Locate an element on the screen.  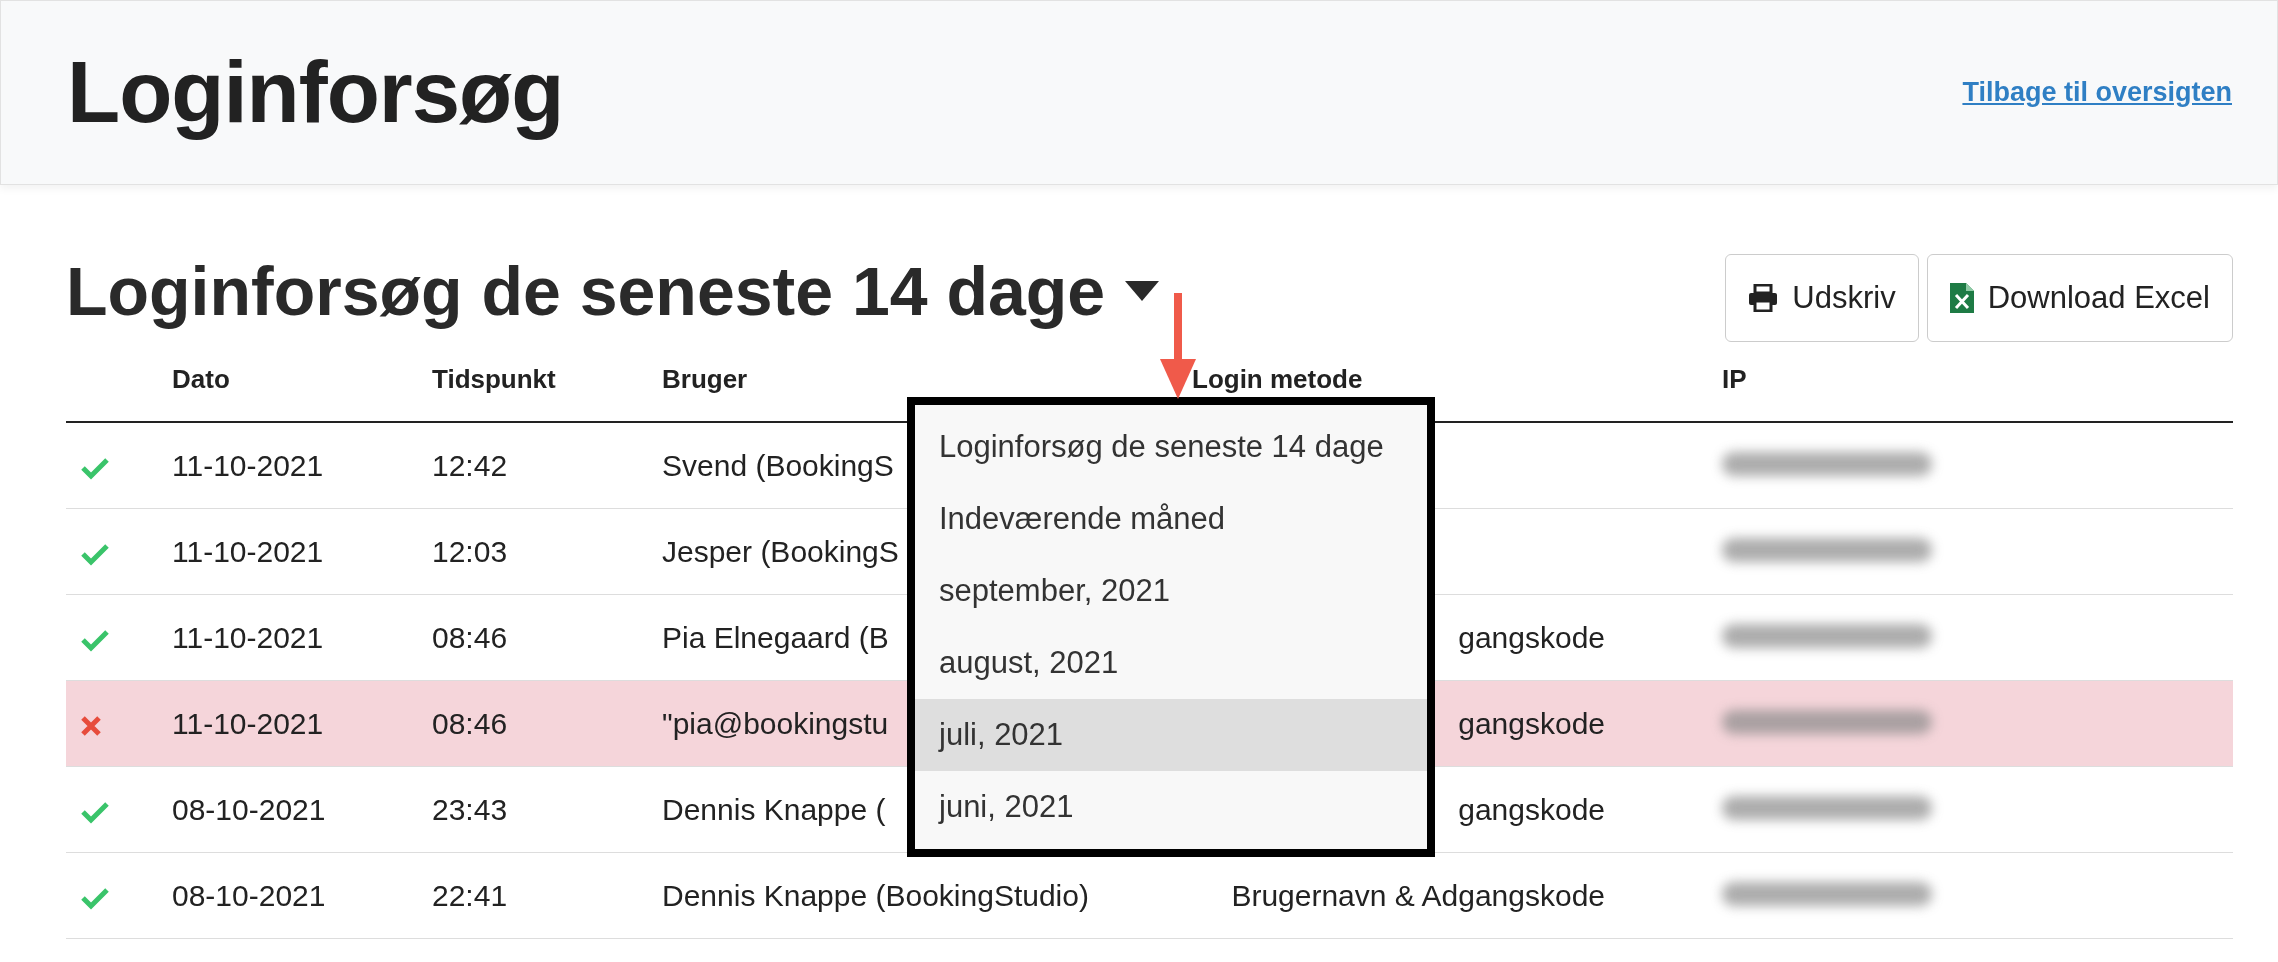
table-cell: 23:43 is located at coordinates (470, 809).